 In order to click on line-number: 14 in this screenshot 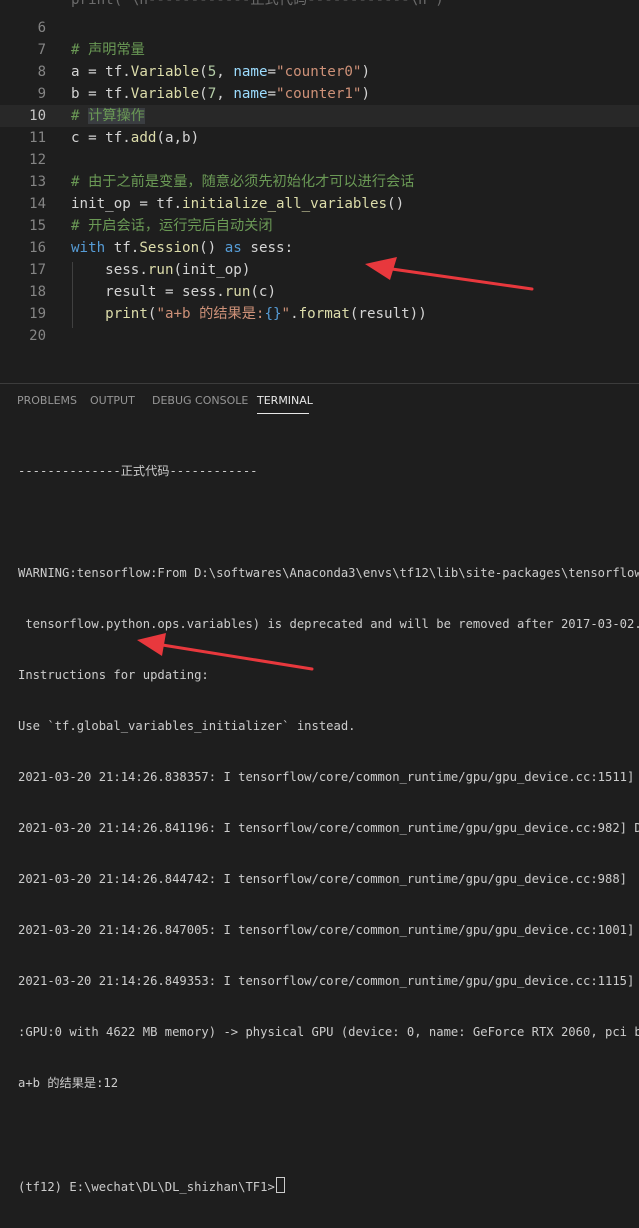, I will do `click(37, 204)`.